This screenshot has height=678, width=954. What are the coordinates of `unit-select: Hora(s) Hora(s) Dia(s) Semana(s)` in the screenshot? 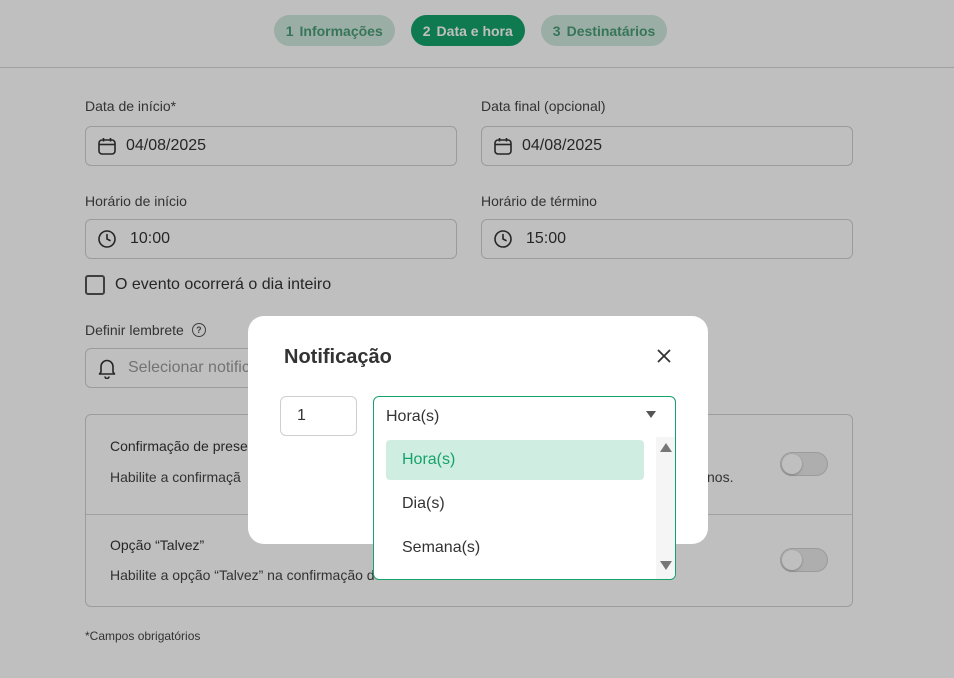 It's located at (524, 488).